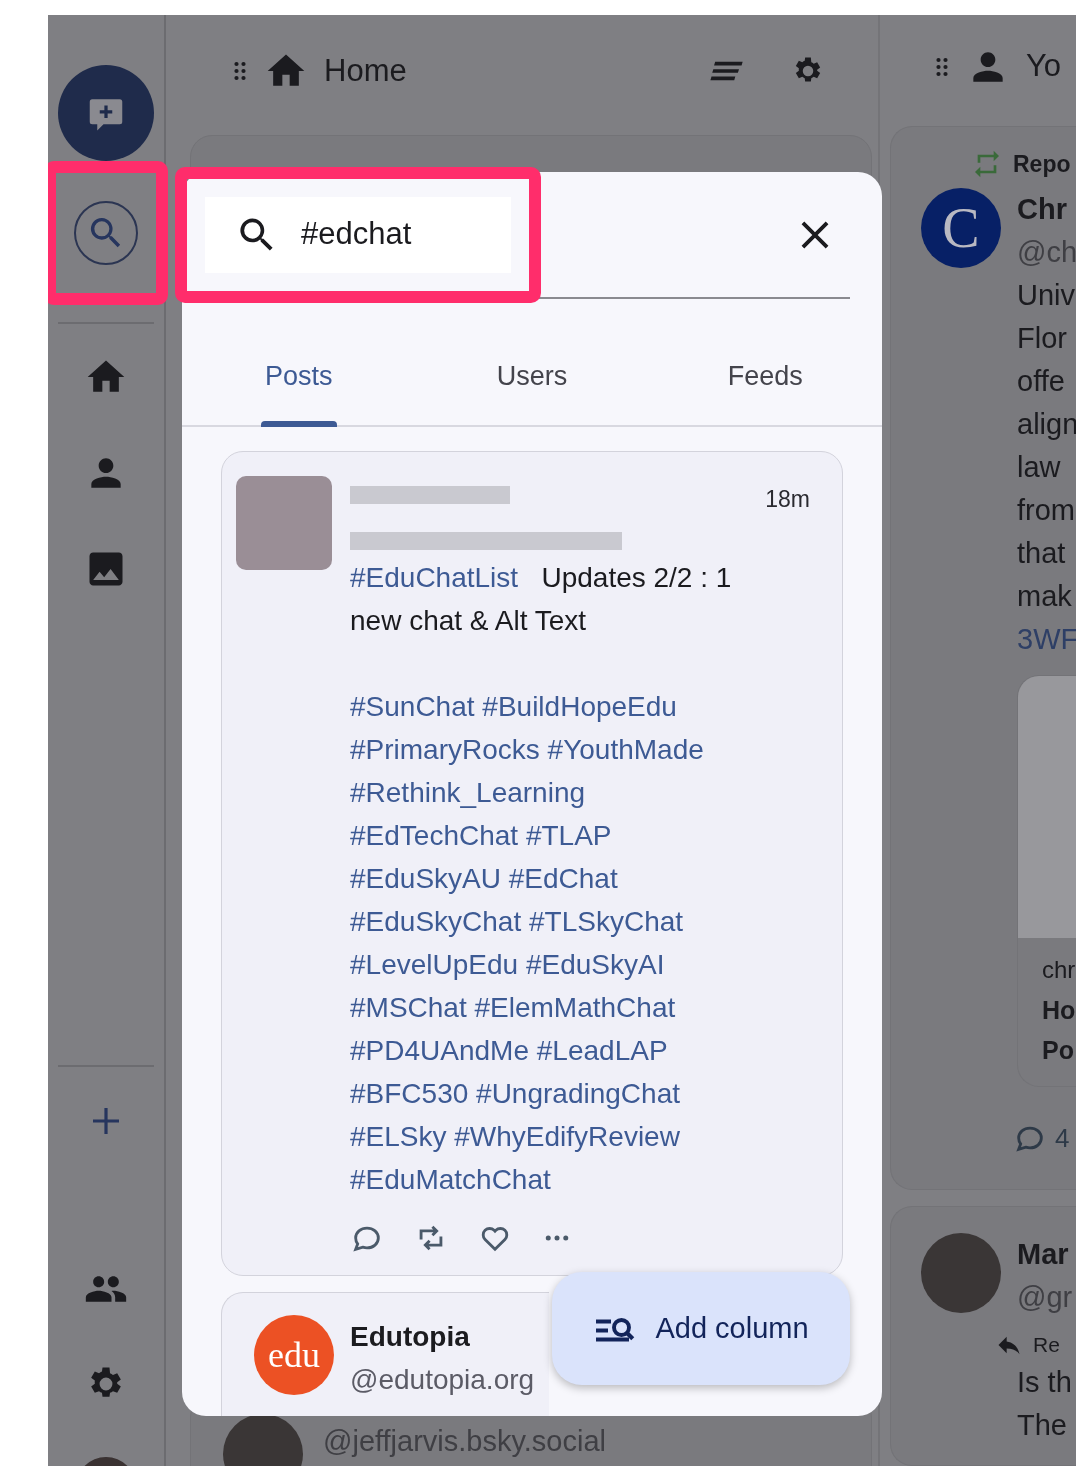  What do you see at coordinates (563, 878) in the screenshot?
I see `hashtag-link: #EdChat` at bounding box center [563, 878].